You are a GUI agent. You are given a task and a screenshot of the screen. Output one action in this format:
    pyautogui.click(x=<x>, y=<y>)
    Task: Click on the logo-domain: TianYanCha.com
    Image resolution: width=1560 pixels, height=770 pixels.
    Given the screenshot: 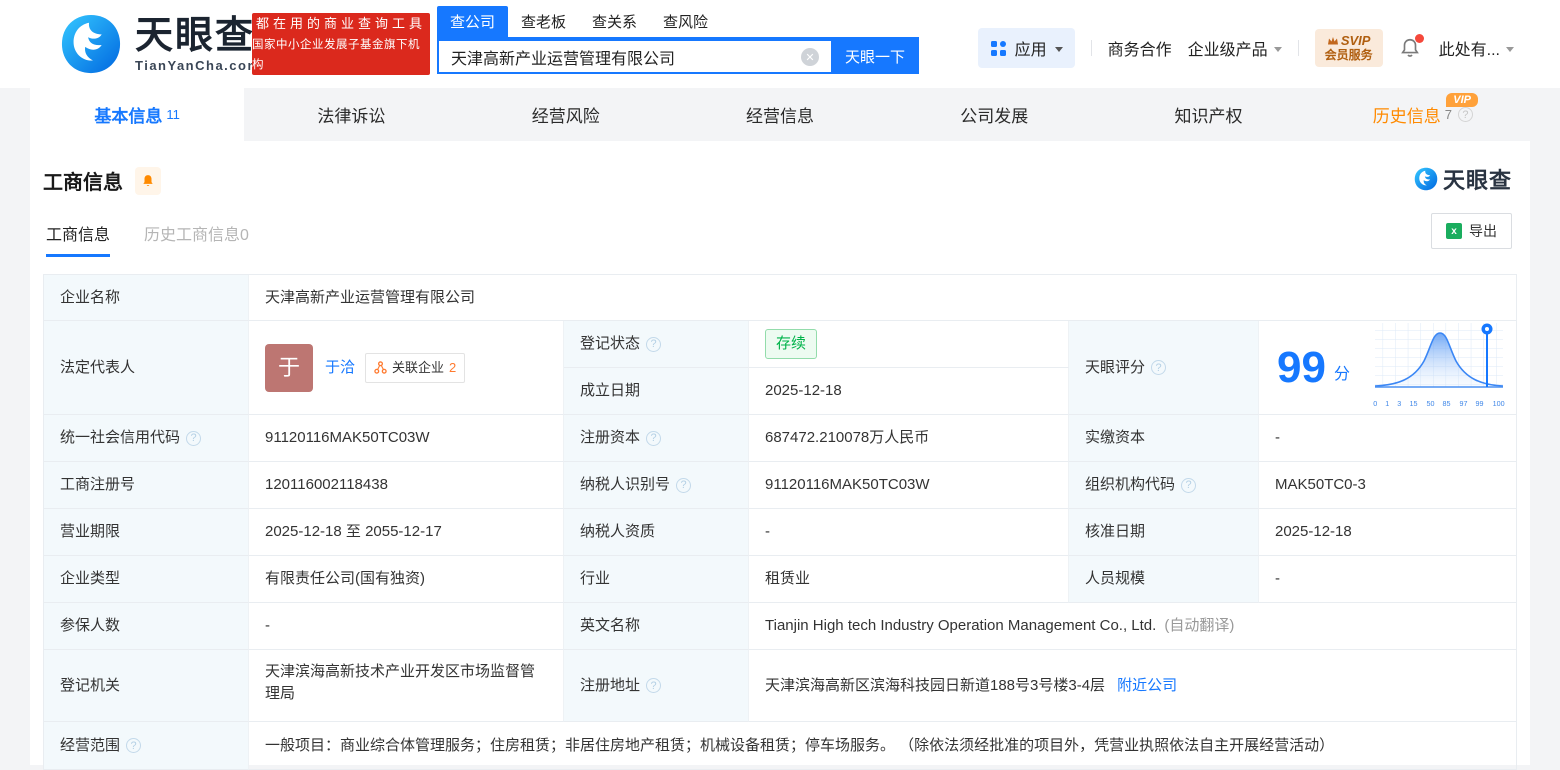 What is the action you would take?
    pyautogui.click(x=198, y=65)
    